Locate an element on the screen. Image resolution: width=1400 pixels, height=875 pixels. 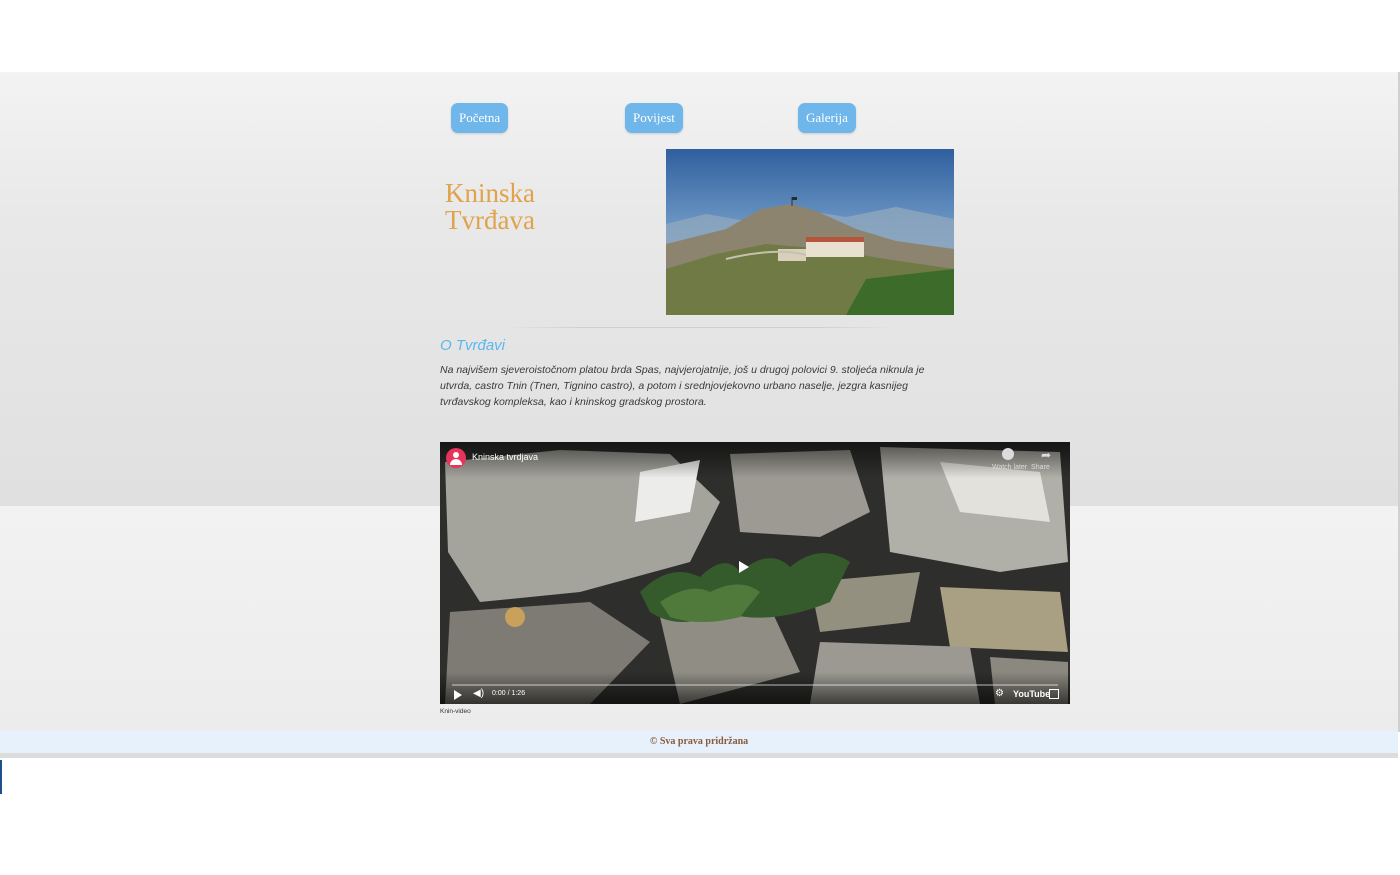
nav-button-pocetna: Početna is located at coordinates (480, 118).